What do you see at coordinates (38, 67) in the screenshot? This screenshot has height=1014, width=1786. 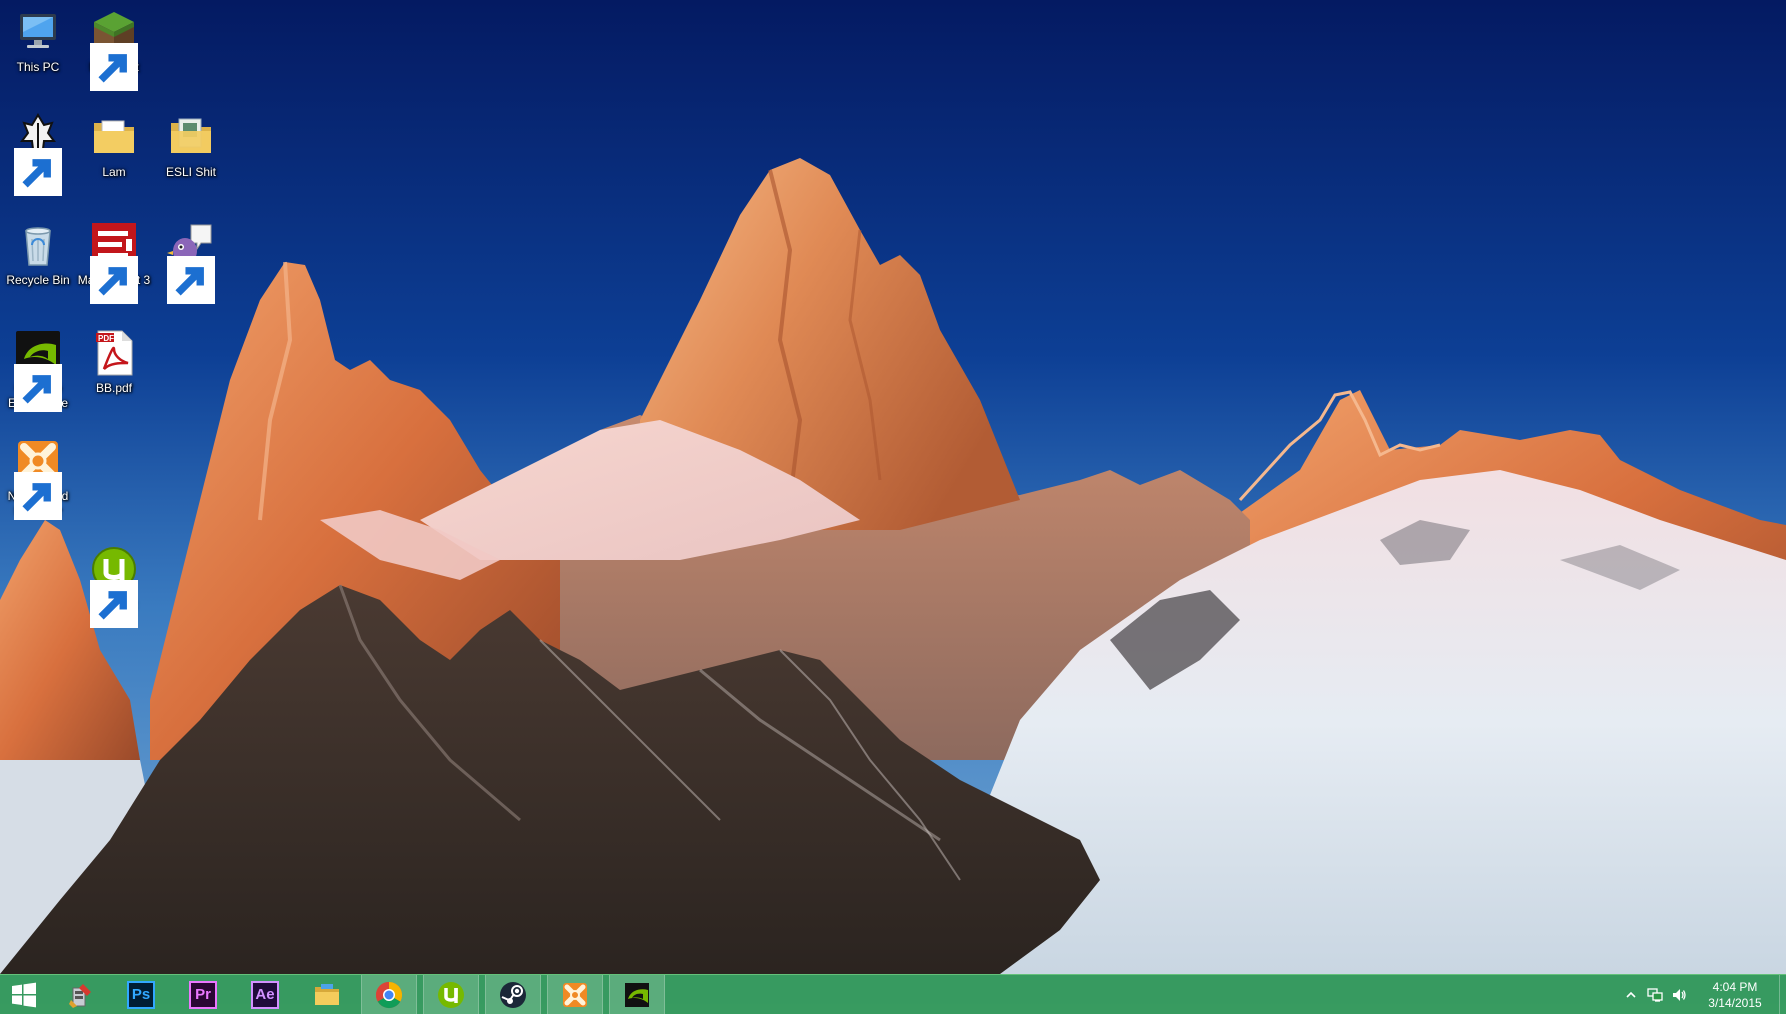 I see `desktop-icon-label: This PC` at bounding box center [38, 67].